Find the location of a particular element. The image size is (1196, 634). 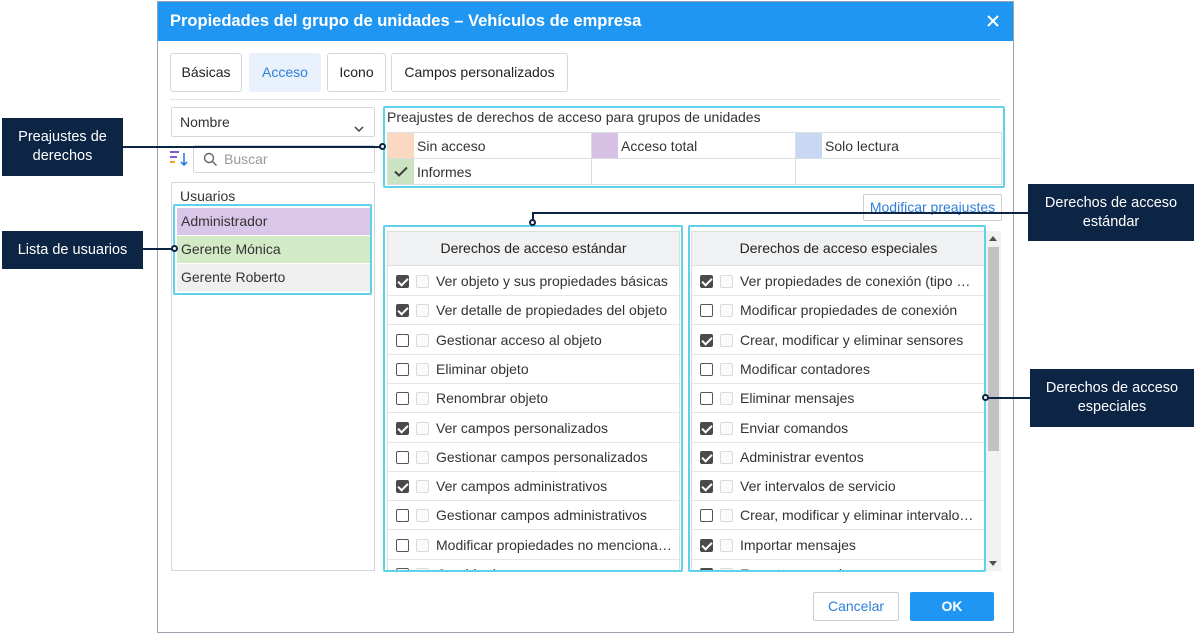

search-icon is located at coordinates (210, 162).